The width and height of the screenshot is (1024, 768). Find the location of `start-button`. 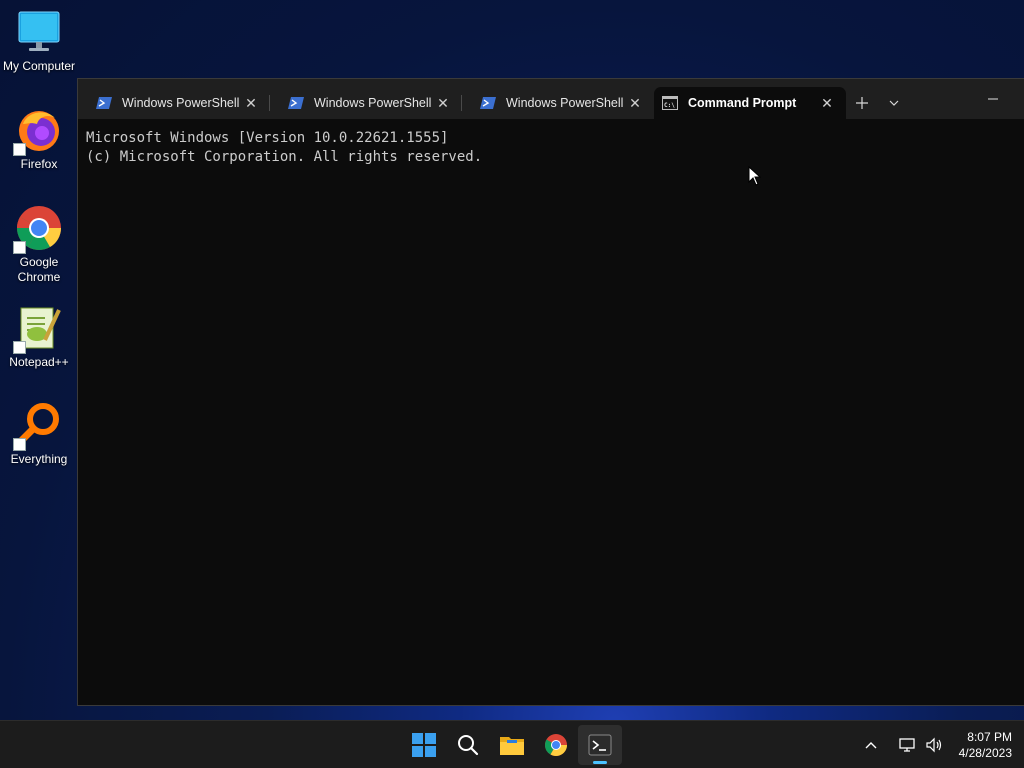

start-button is located at coordinates (424, 745).